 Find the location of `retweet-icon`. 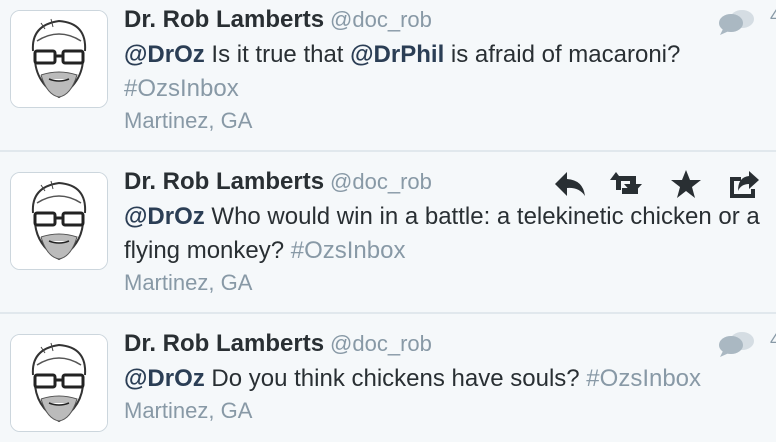

retweet-icon is located at coordinates (628, 184).